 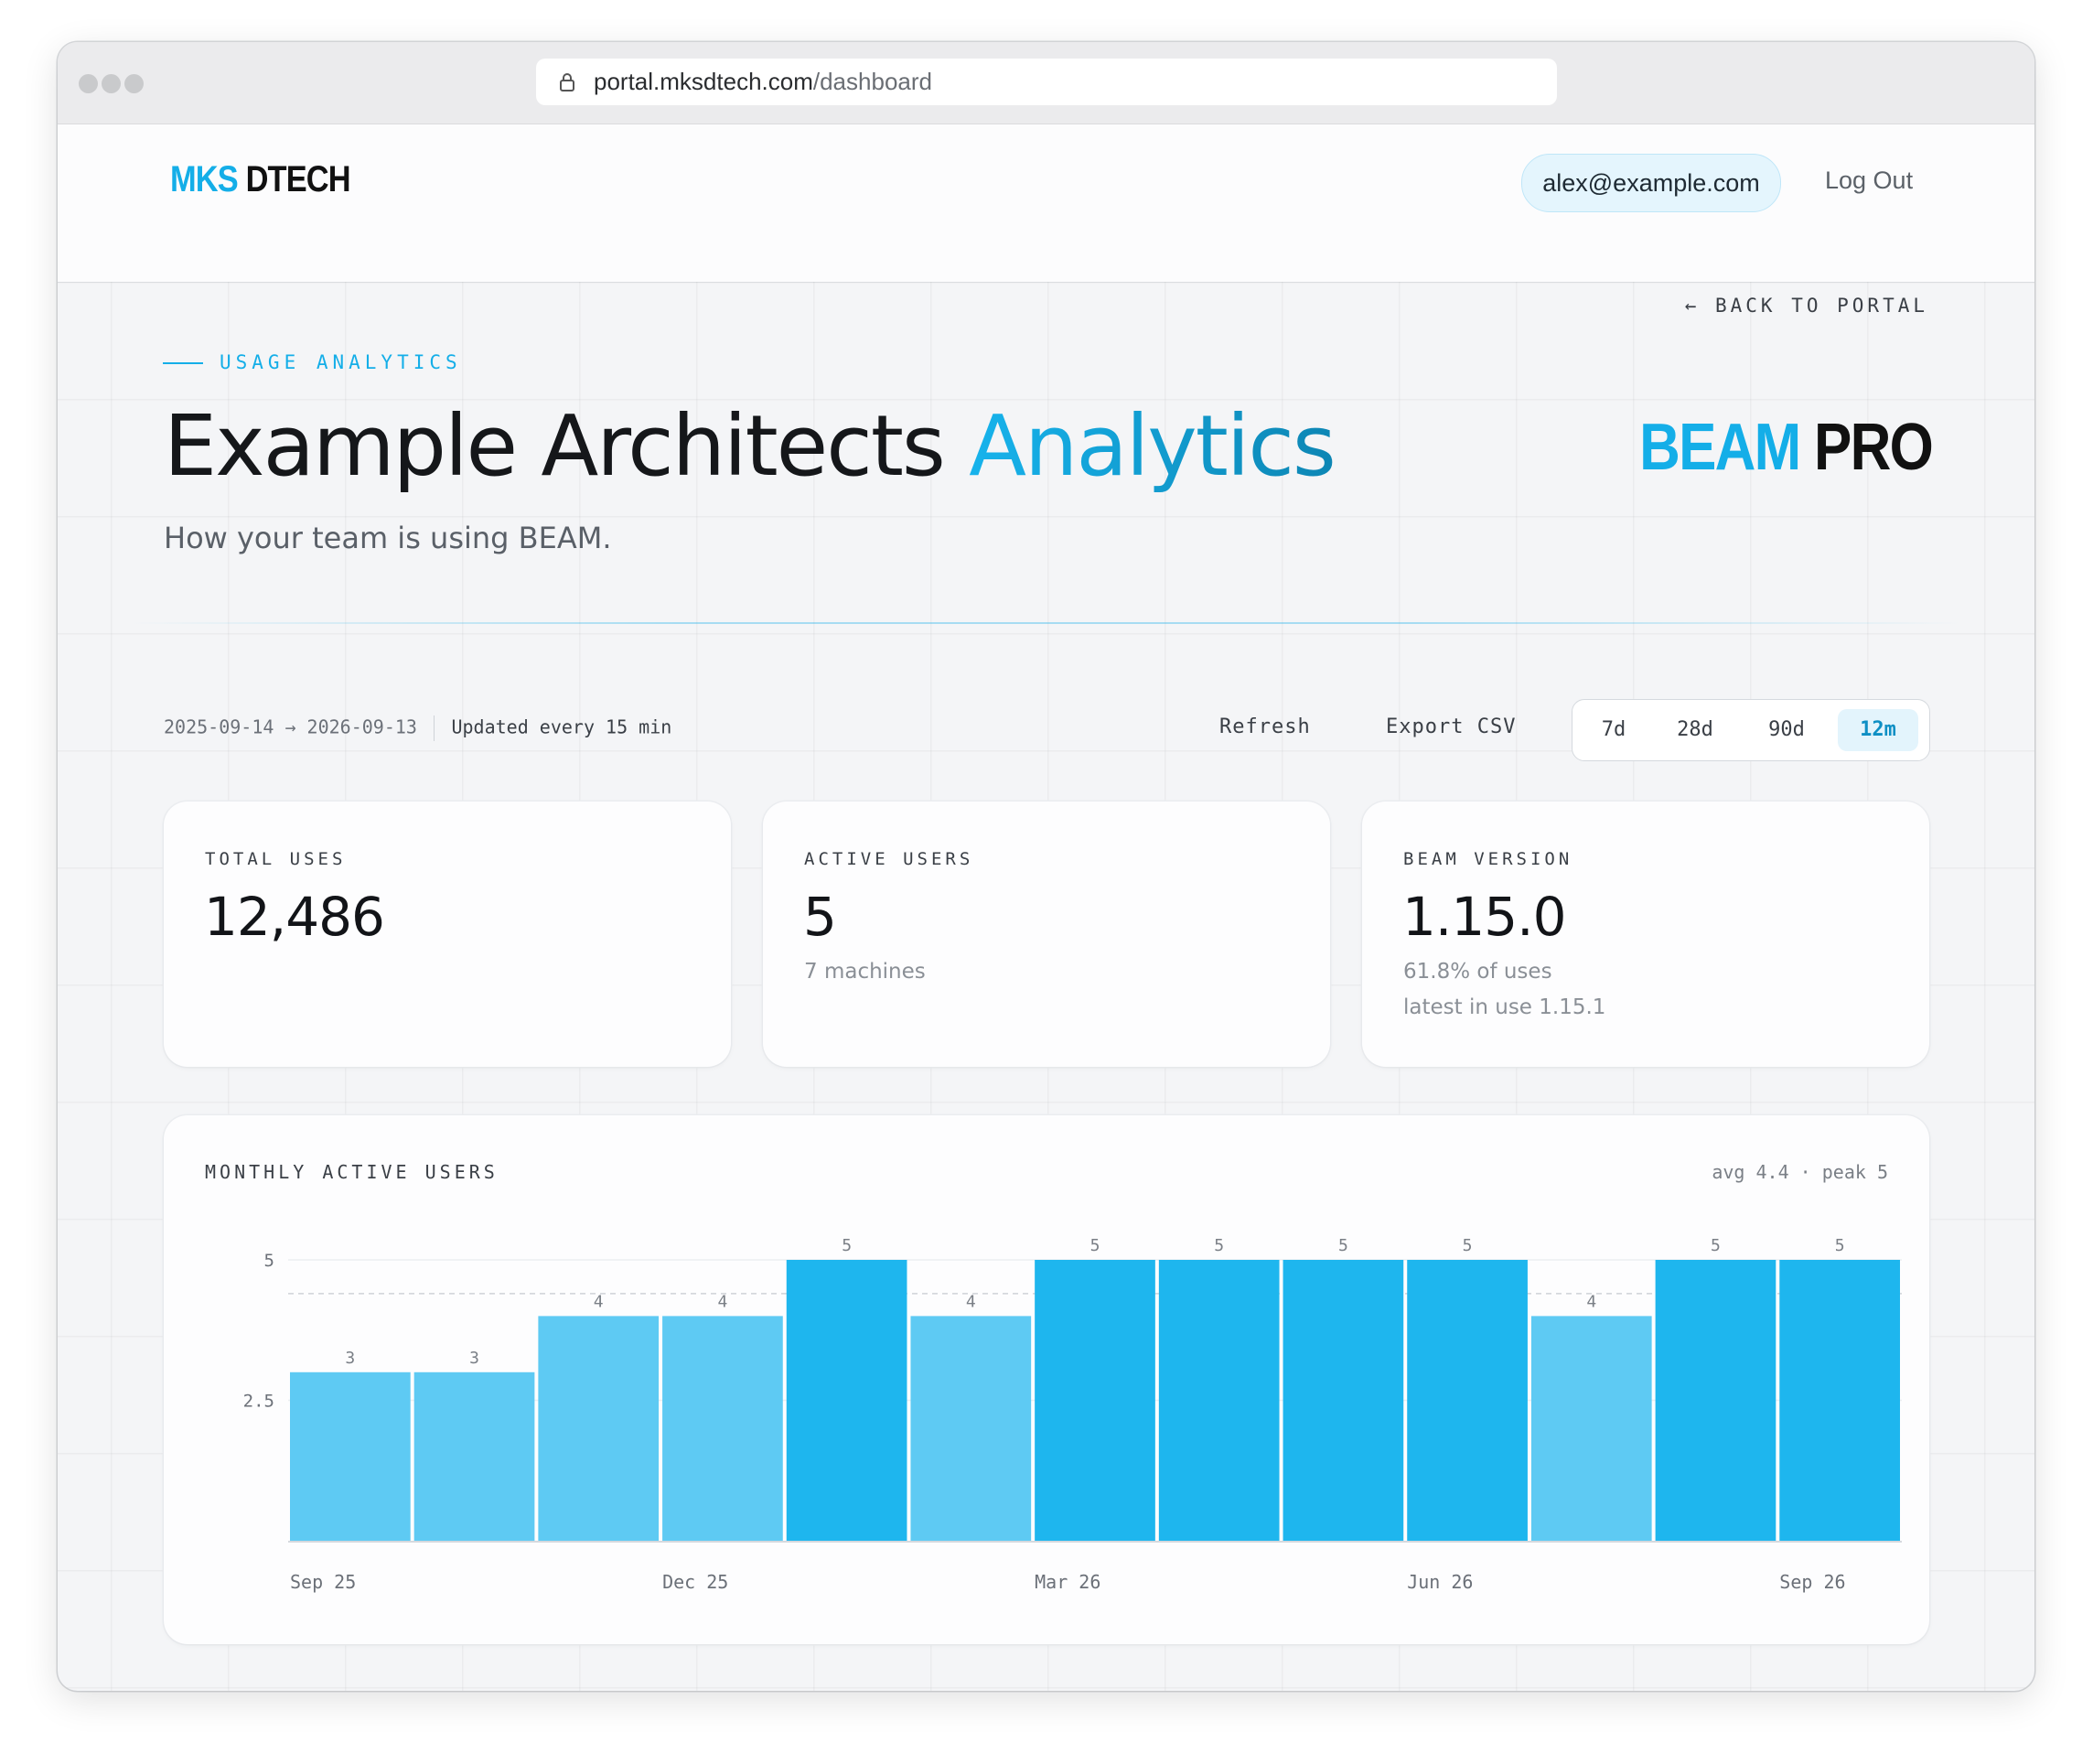 What do you see at coordinates (388, 538) in the screenshot?
I see `page-subtitle: How your team is using BEAM.` at bounding box center [388, 538].